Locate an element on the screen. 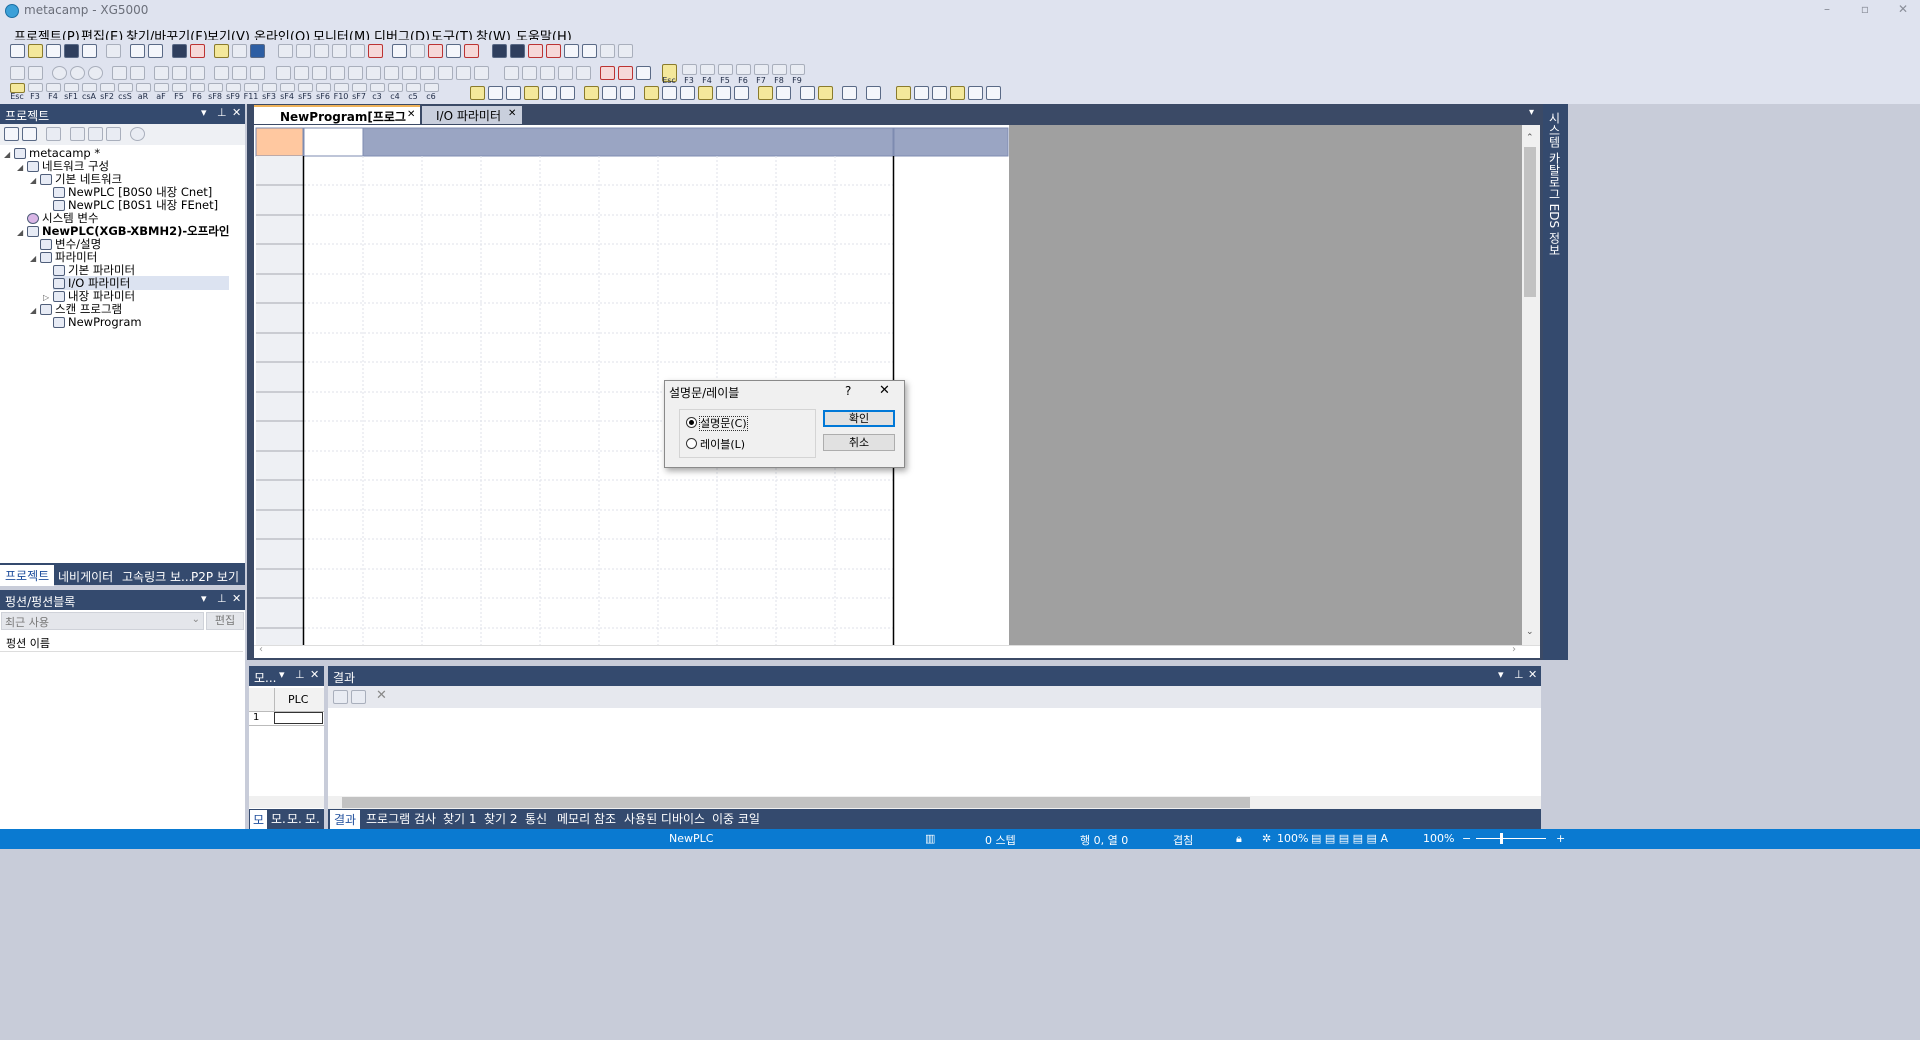 Image resolution: width=1920 pixels, height=1040 pixels. refresh-icon is located at coordinates (137, 134).